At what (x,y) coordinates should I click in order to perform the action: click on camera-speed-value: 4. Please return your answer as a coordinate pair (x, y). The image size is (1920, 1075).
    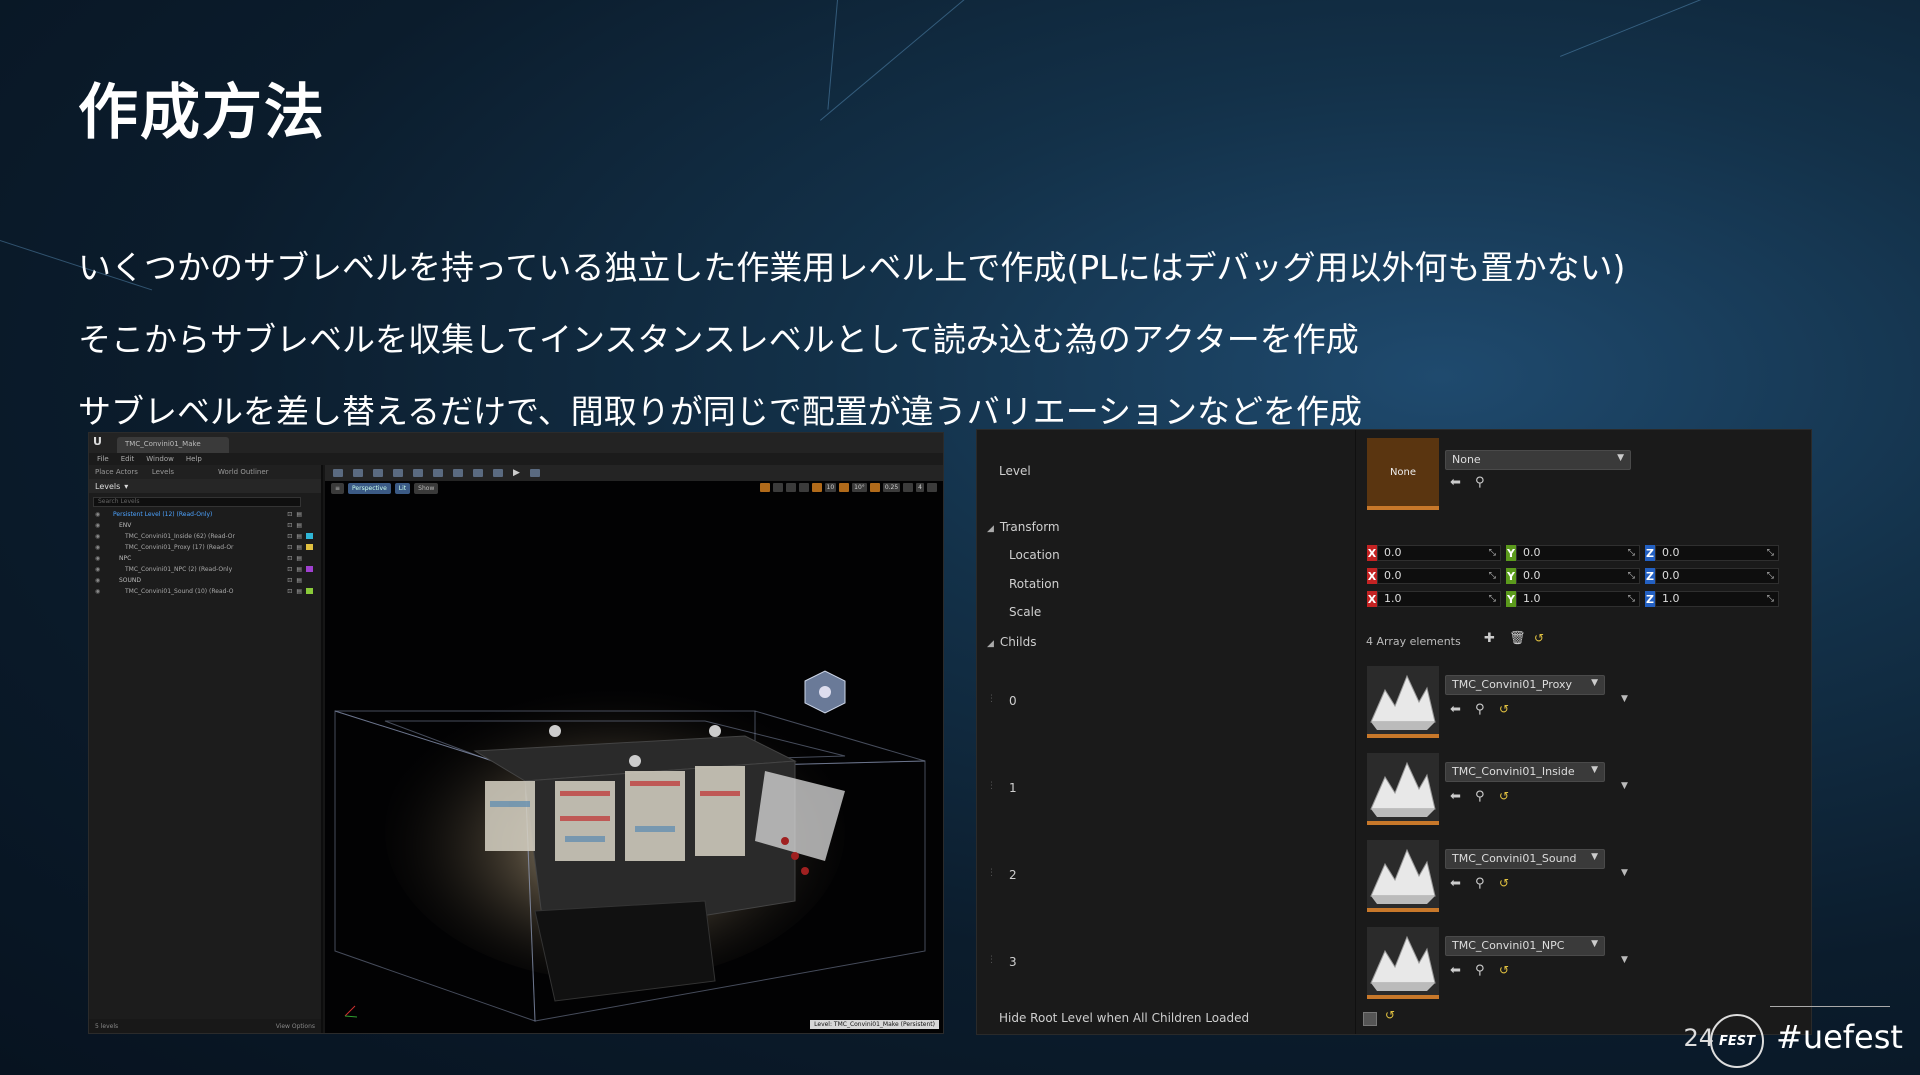
    Looking at the image, I should click on (920, 487).